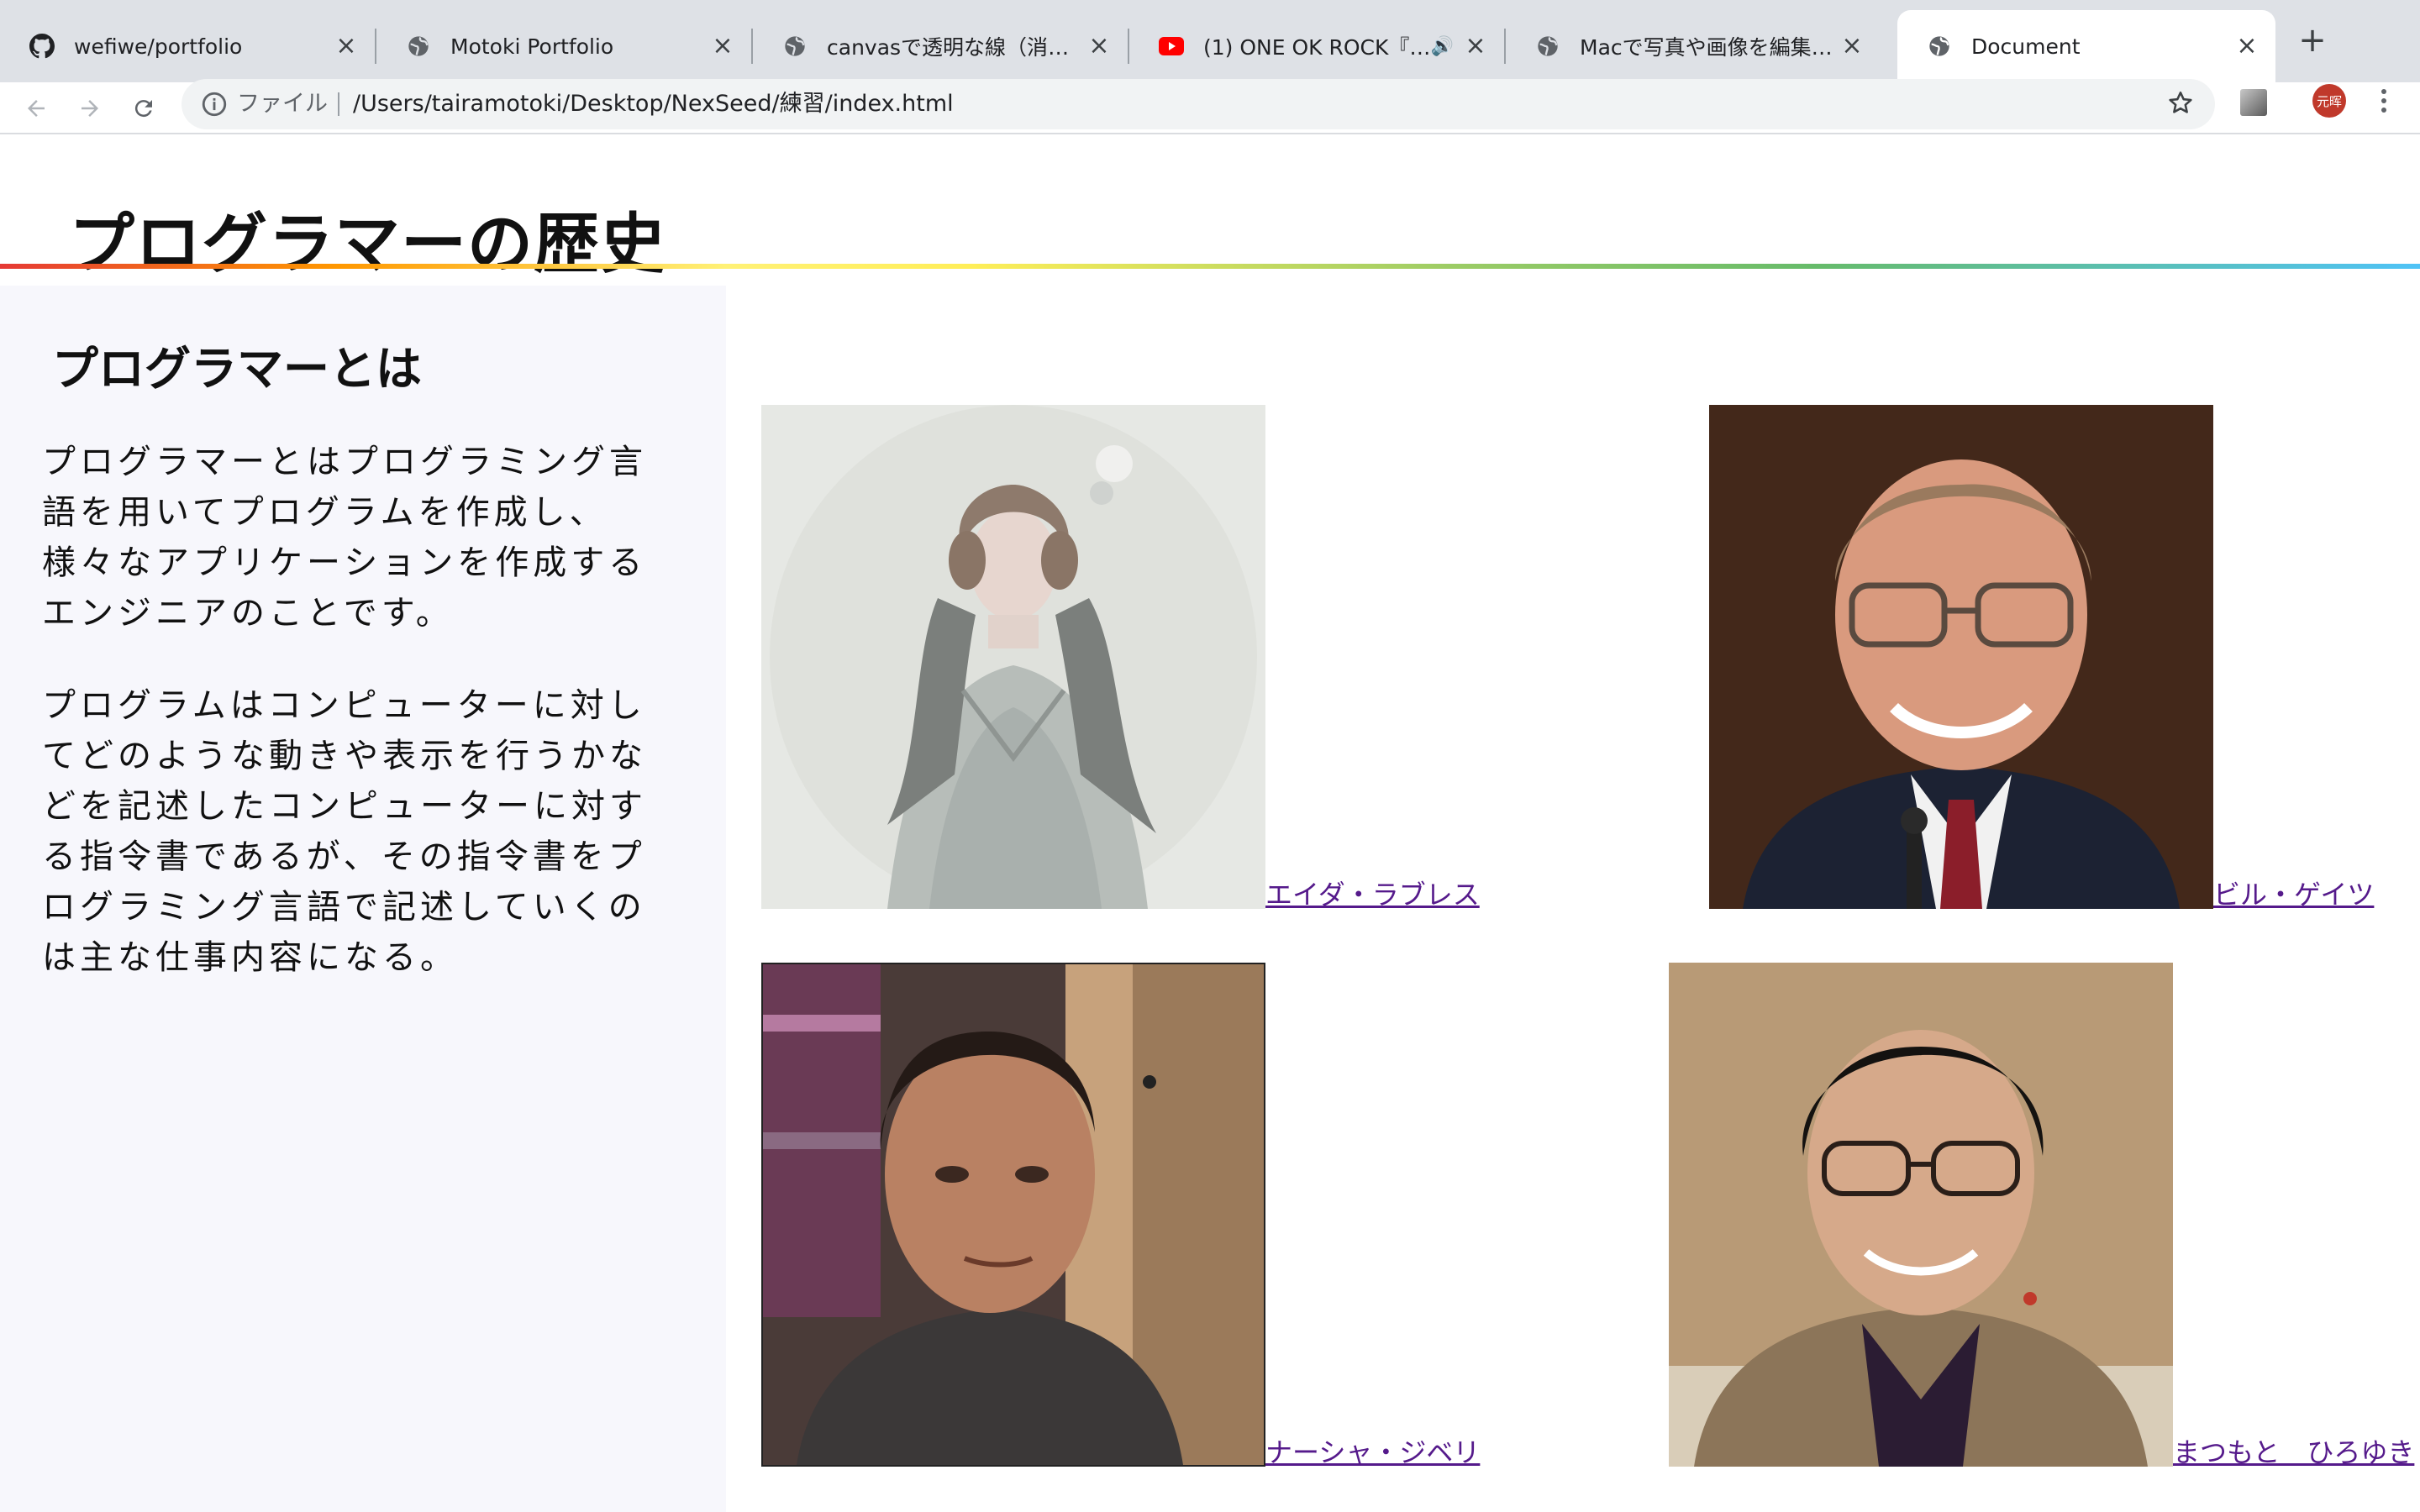 The height and width of the screenshot is (1512, 2420). I want to click on tab-canvas-eraser: canvasで透明な線（消しゴム） ×, so click(941, 46).